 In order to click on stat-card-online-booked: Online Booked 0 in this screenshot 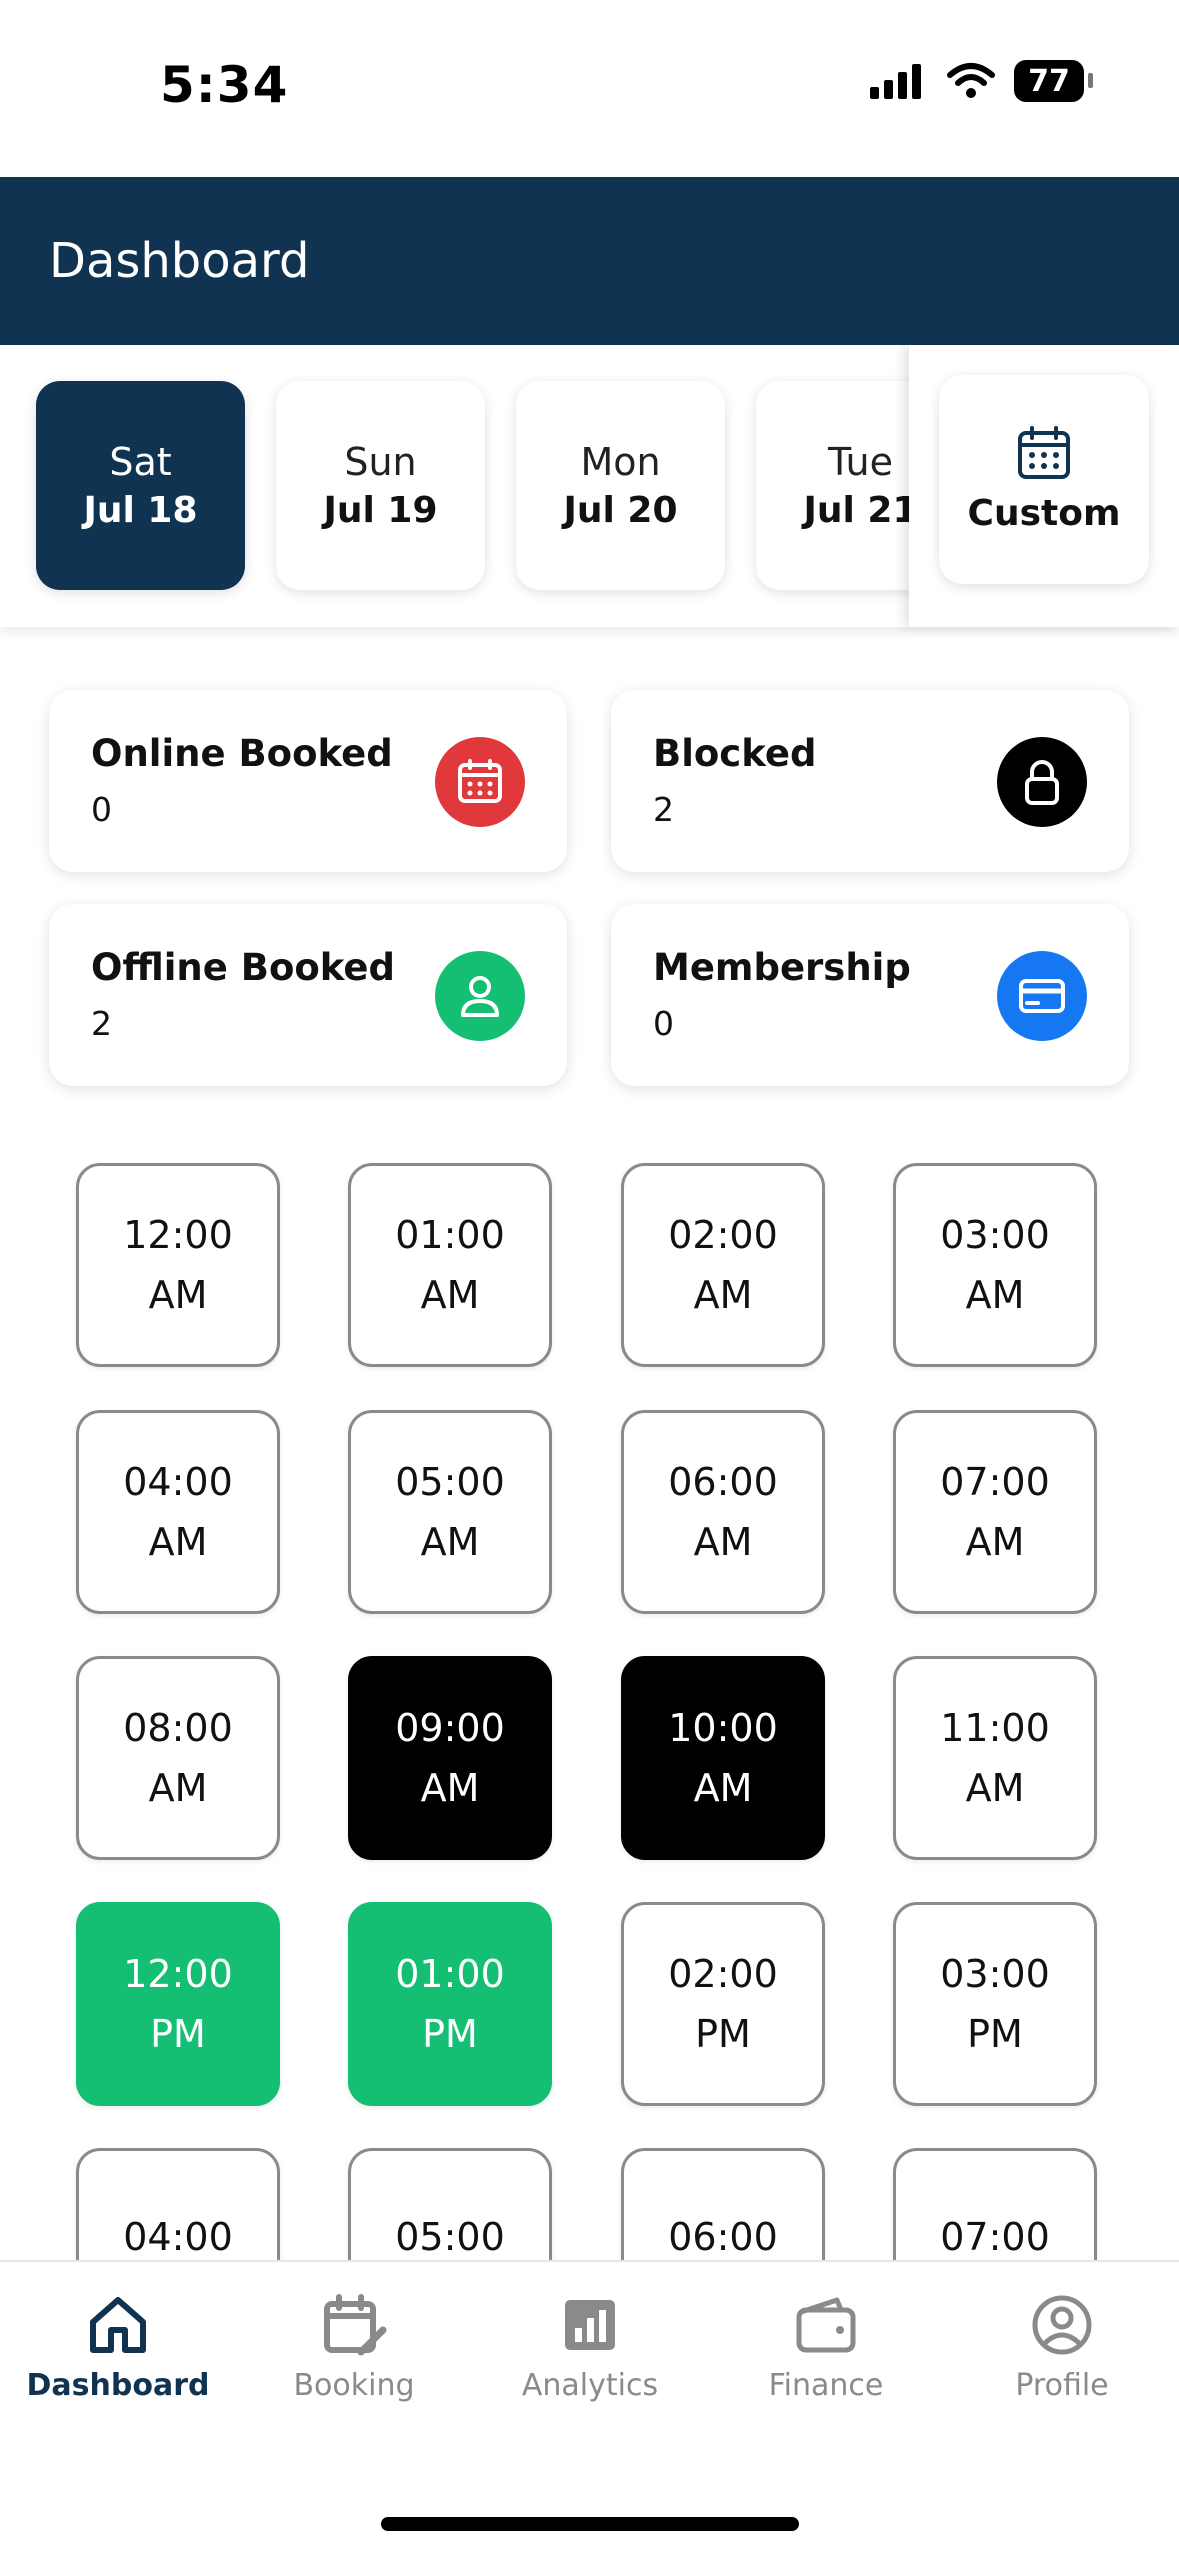, I will do `click(308, 781)`.